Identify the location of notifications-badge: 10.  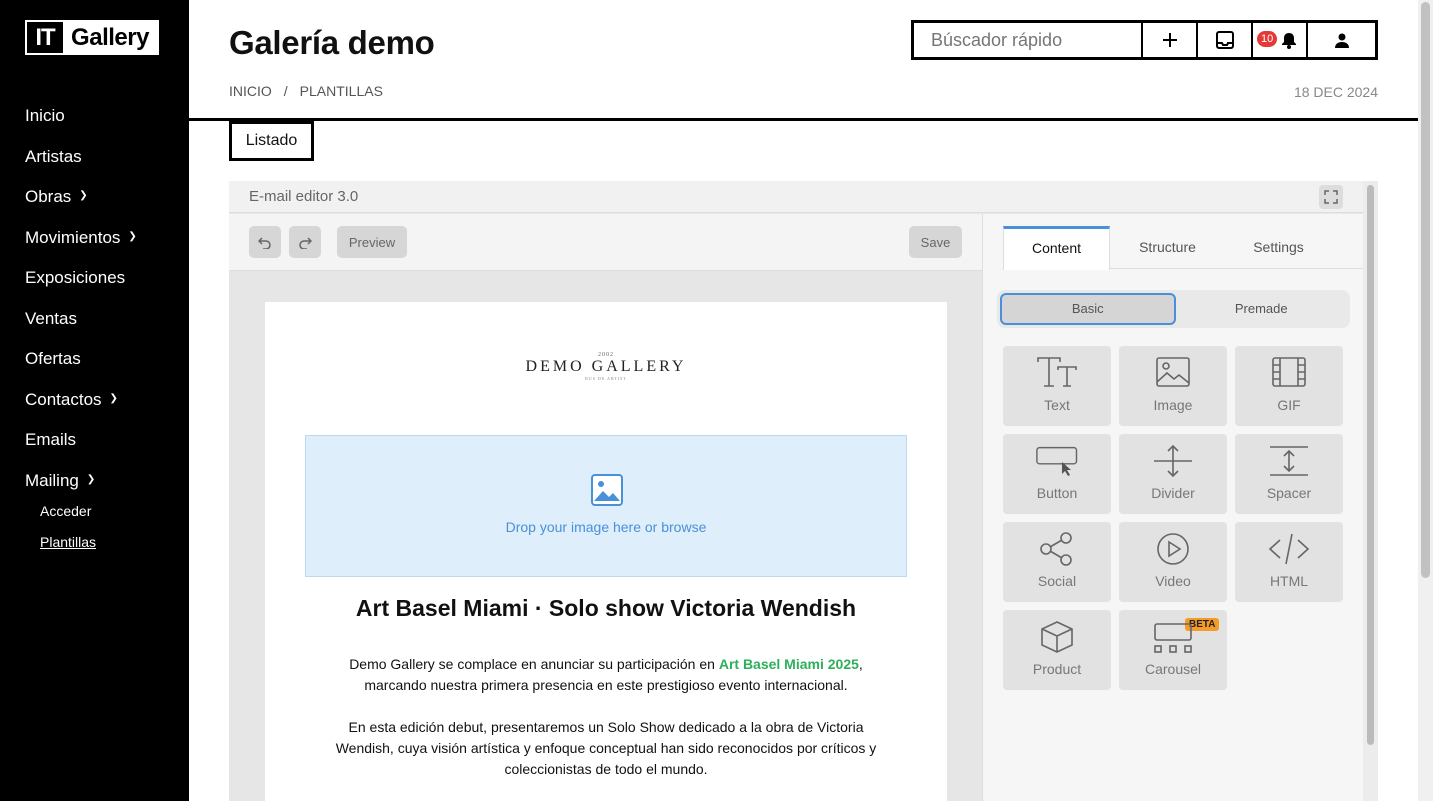
(1267, 39).